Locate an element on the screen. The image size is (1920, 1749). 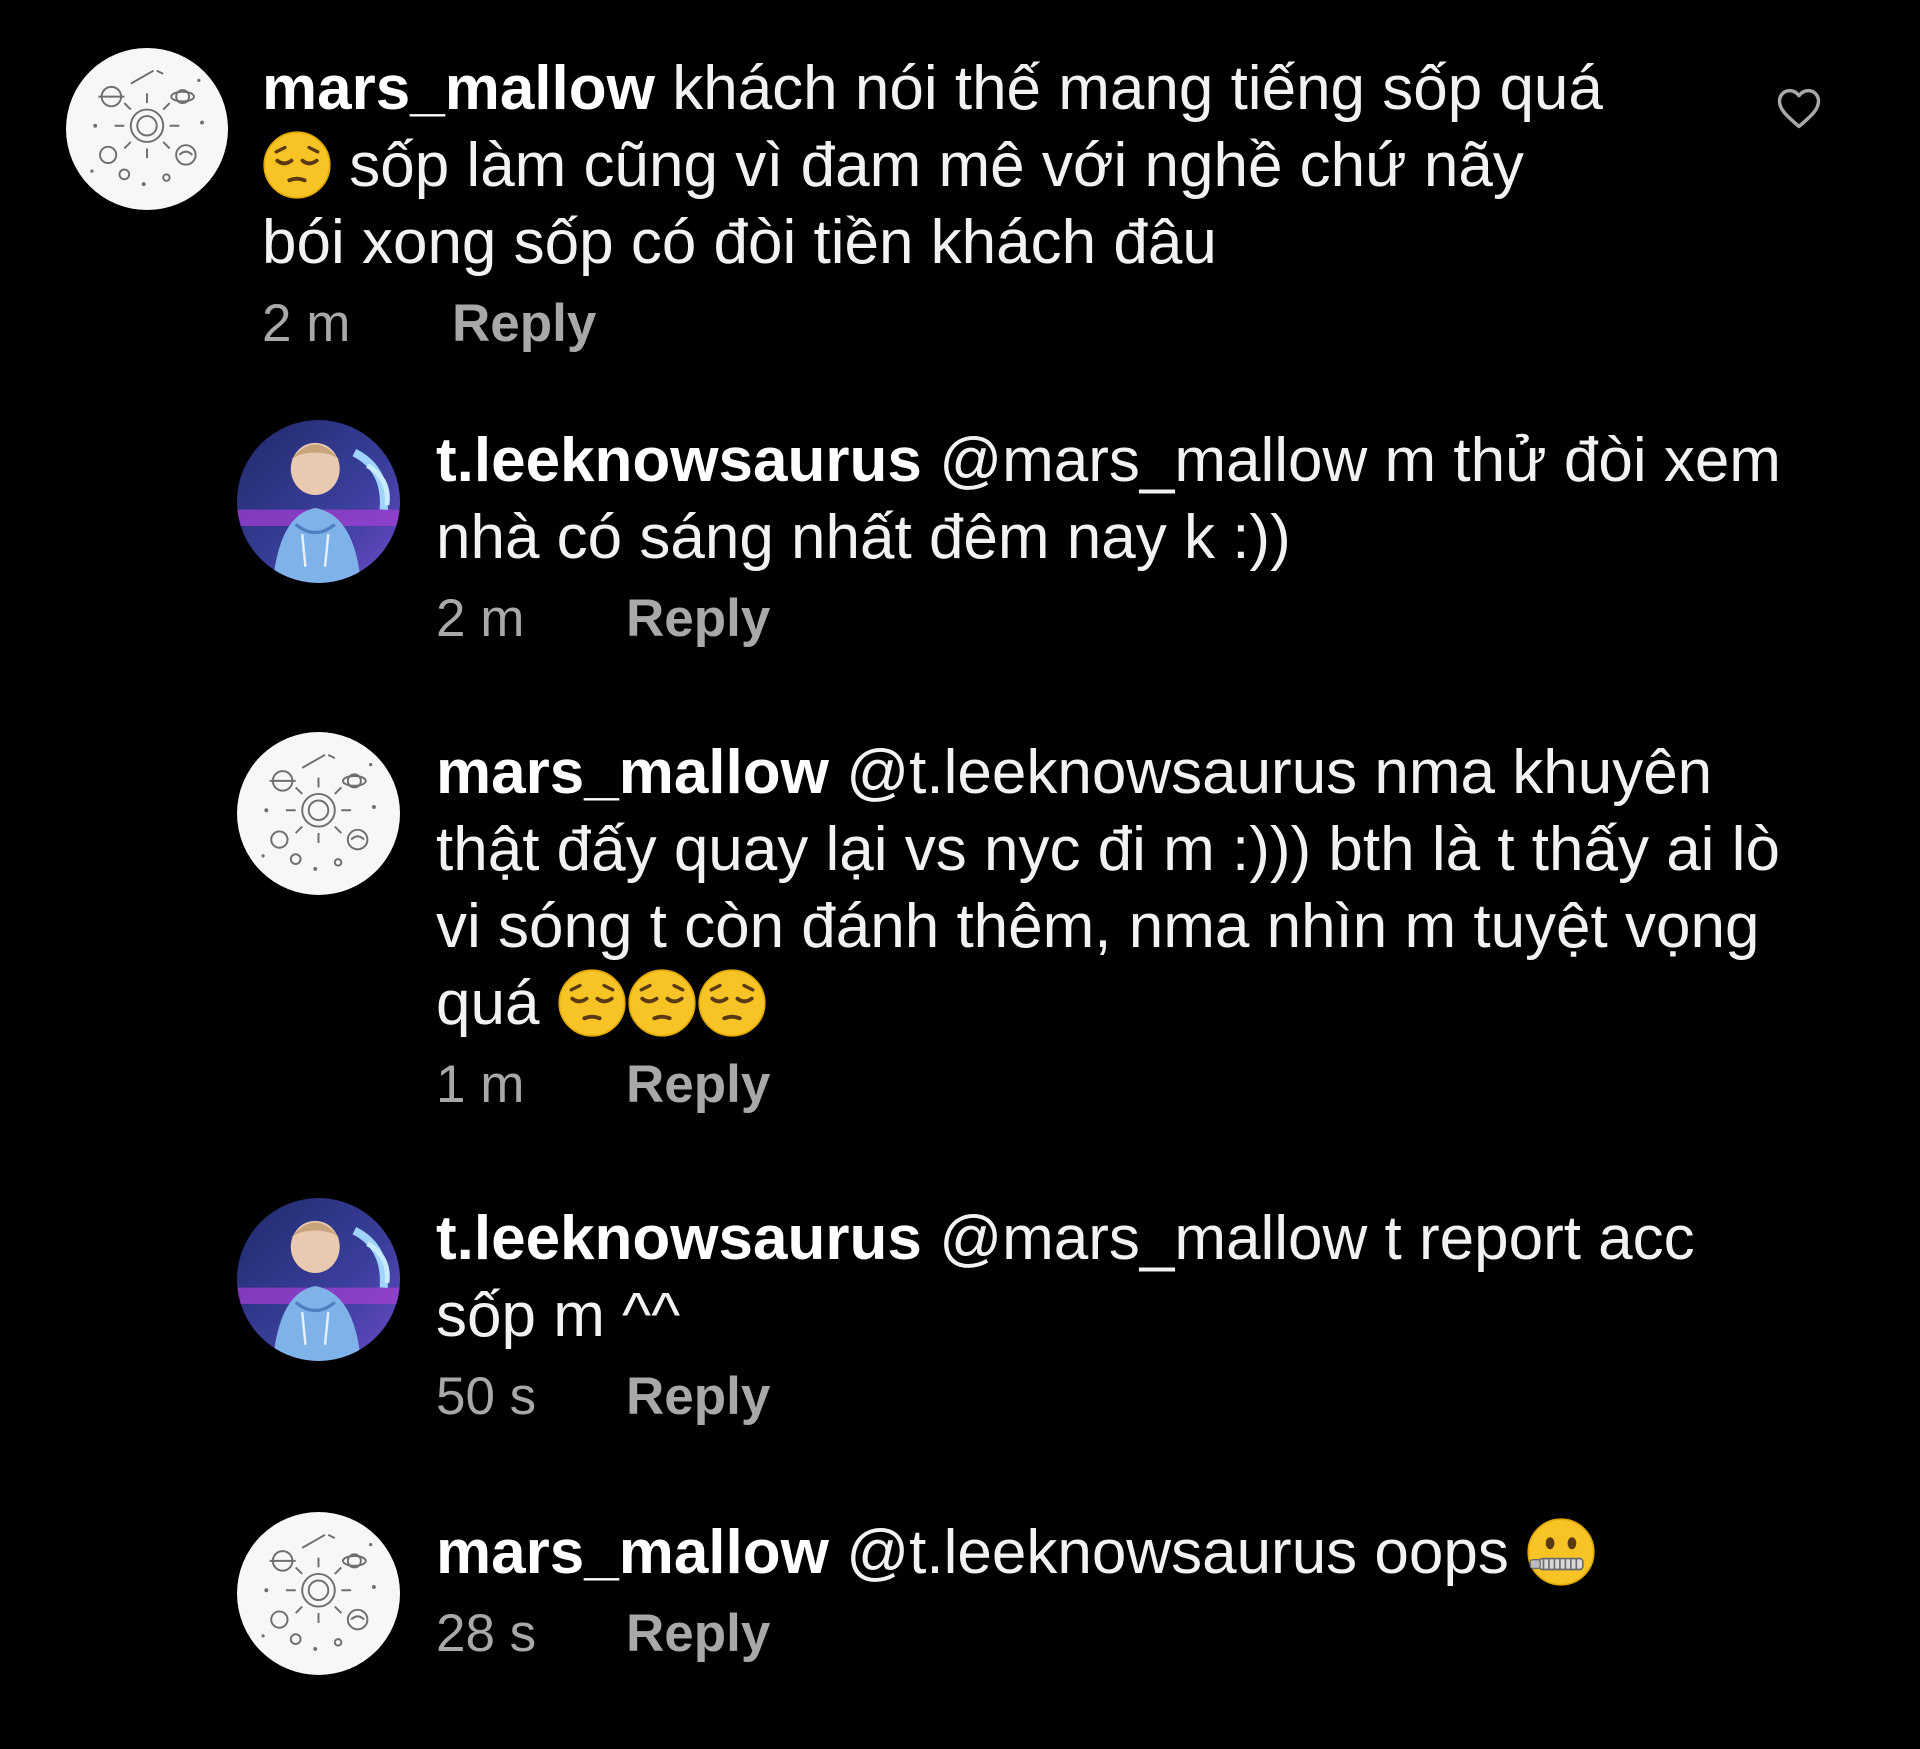
zipper-mouth-face-emoji-icon is located at coordinates (1561, 1552).